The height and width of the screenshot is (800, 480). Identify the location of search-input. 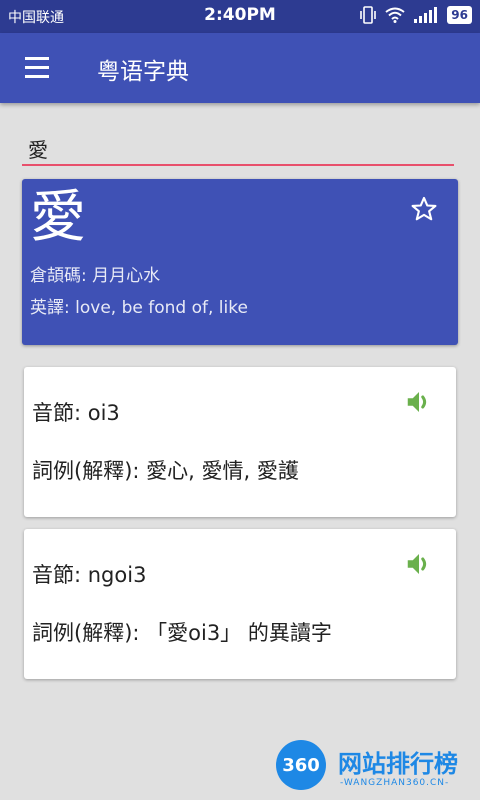
(238, 149).